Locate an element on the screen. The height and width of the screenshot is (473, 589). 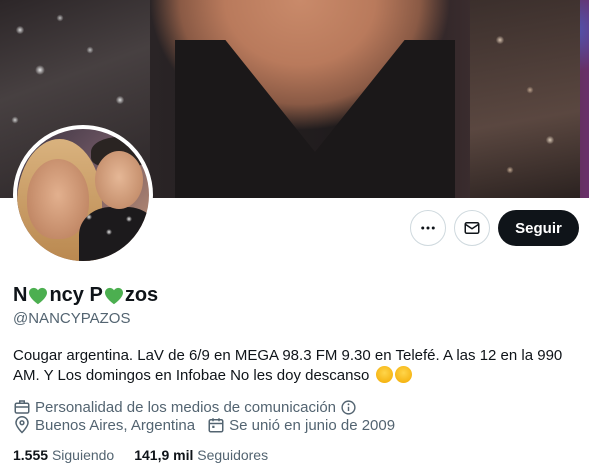
following-count: 1.555 is located at coordinates (31, 455).